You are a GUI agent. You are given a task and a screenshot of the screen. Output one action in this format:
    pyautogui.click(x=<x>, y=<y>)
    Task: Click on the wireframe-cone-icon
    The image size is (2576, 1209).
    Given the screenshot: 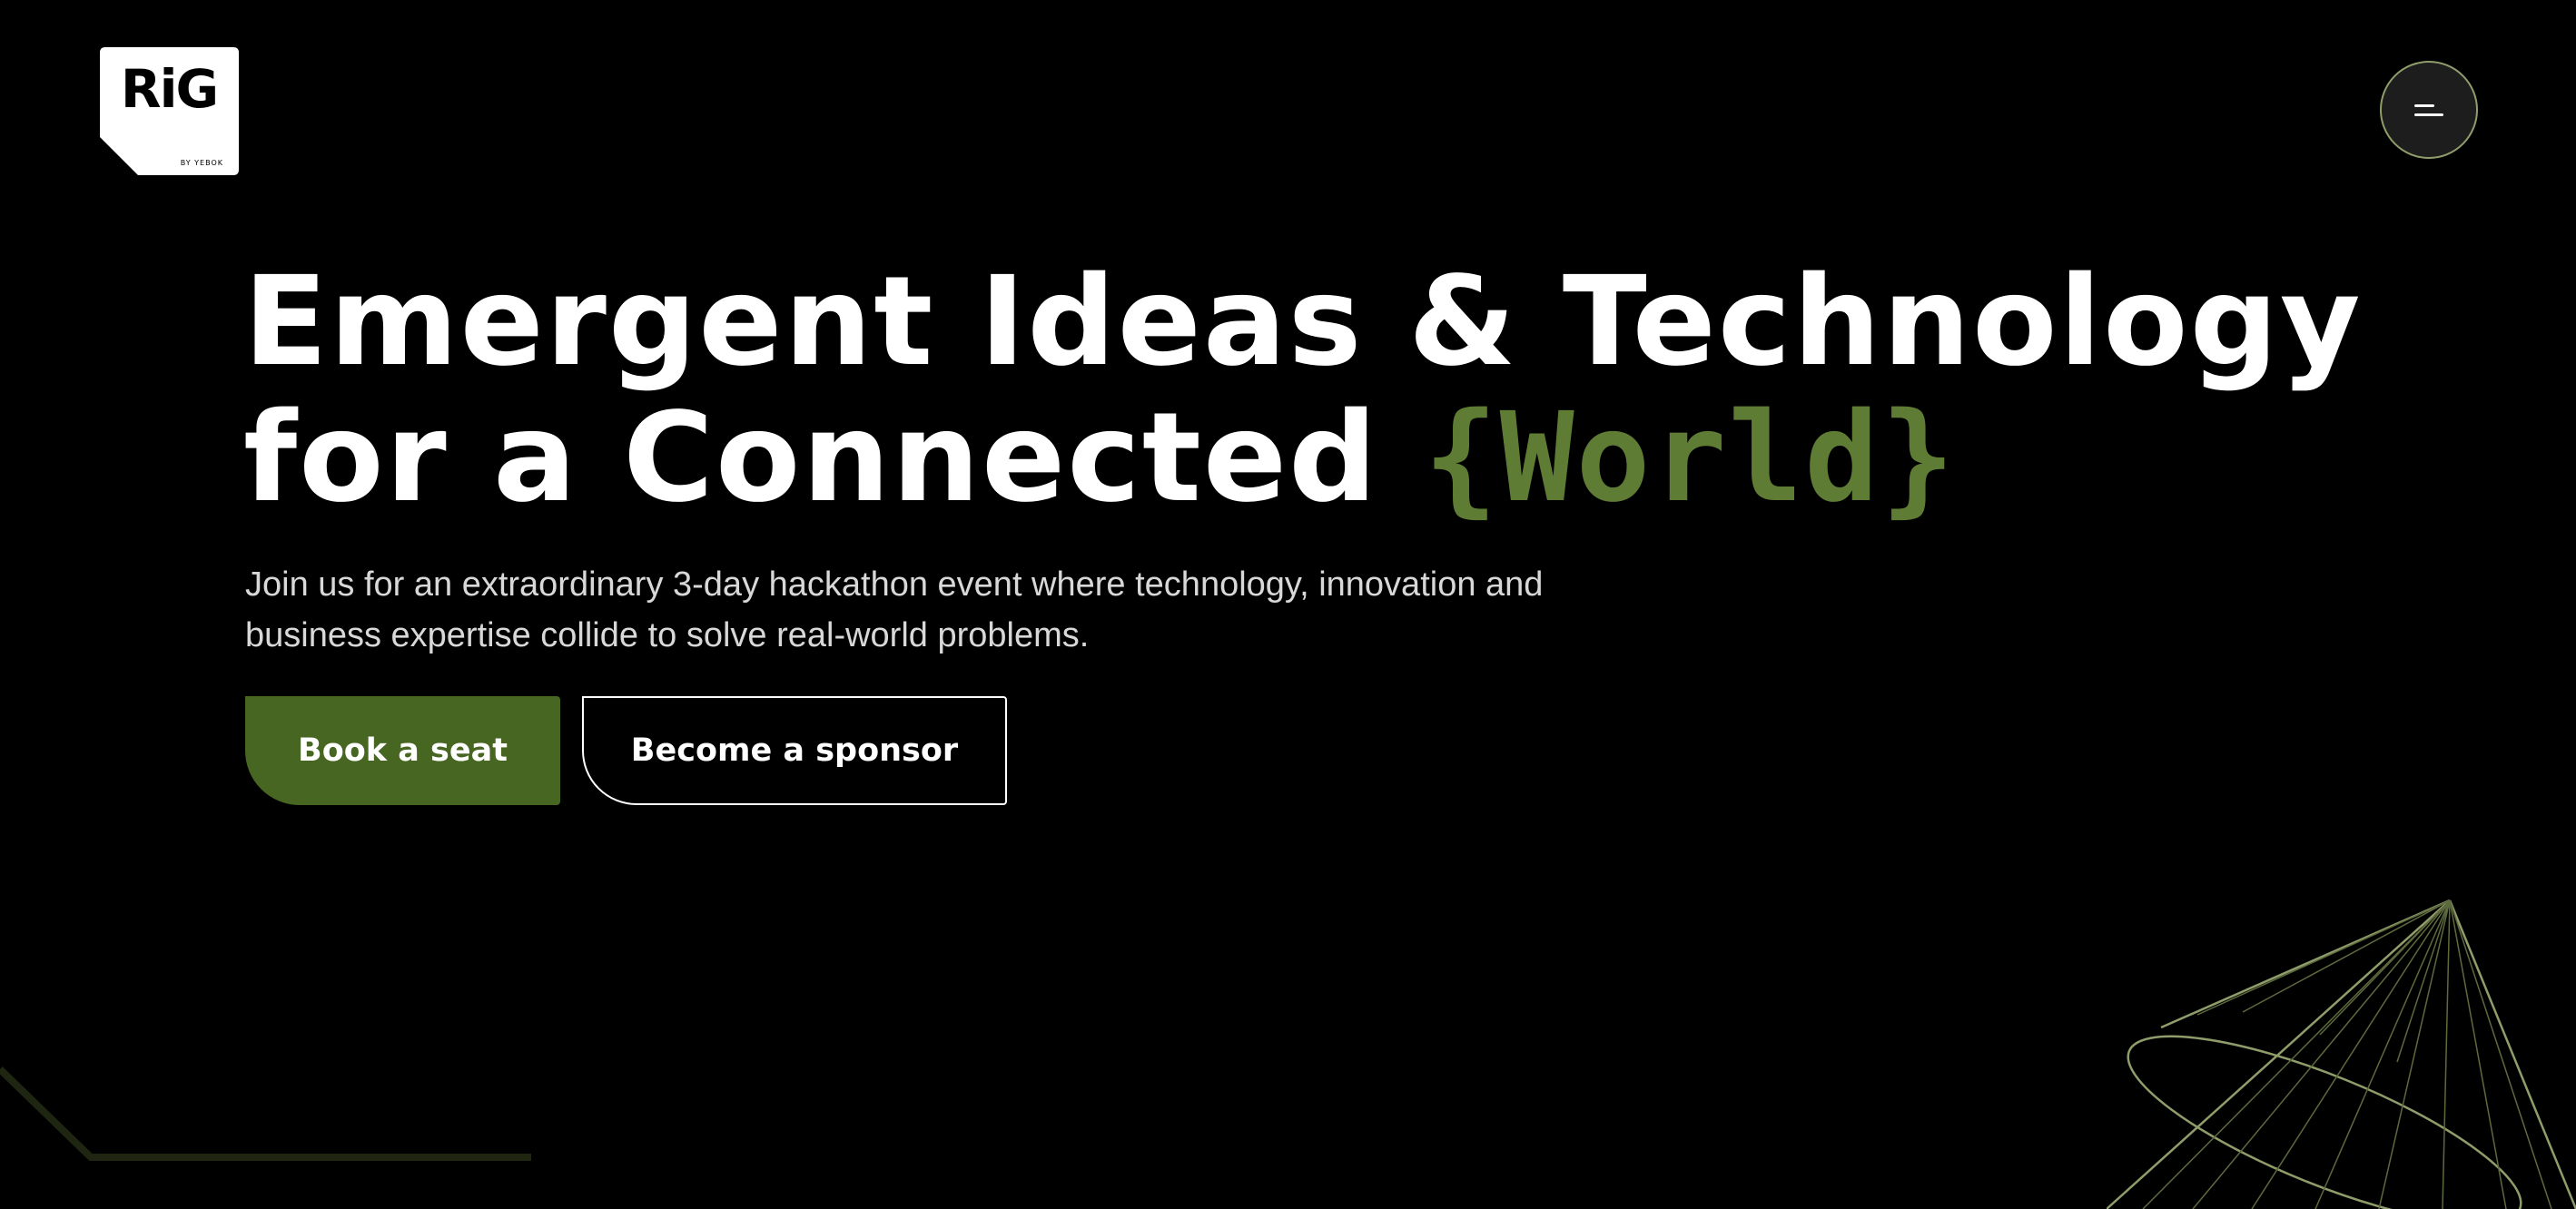 What is the action you would take?
    pyautogui.click(x=2341, y=1054)
    